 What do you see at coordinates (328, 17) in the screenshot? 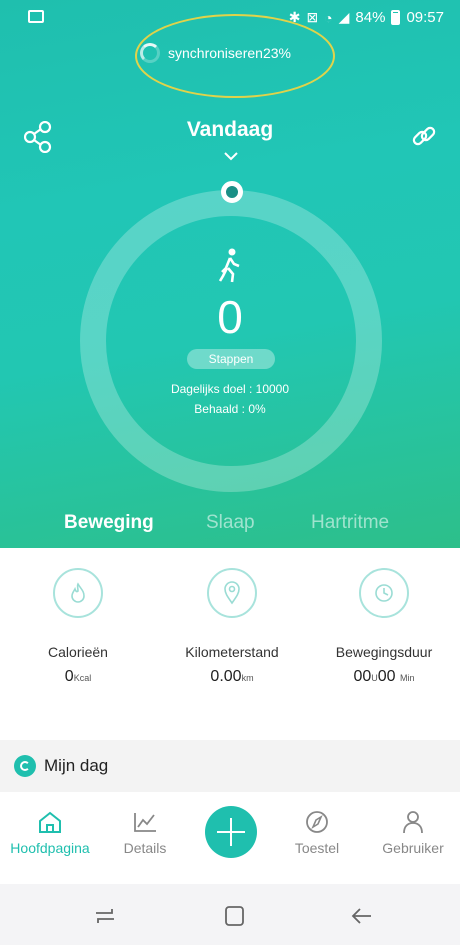
I see `wifi-icon: ◔` at bounding box center [328, 17].